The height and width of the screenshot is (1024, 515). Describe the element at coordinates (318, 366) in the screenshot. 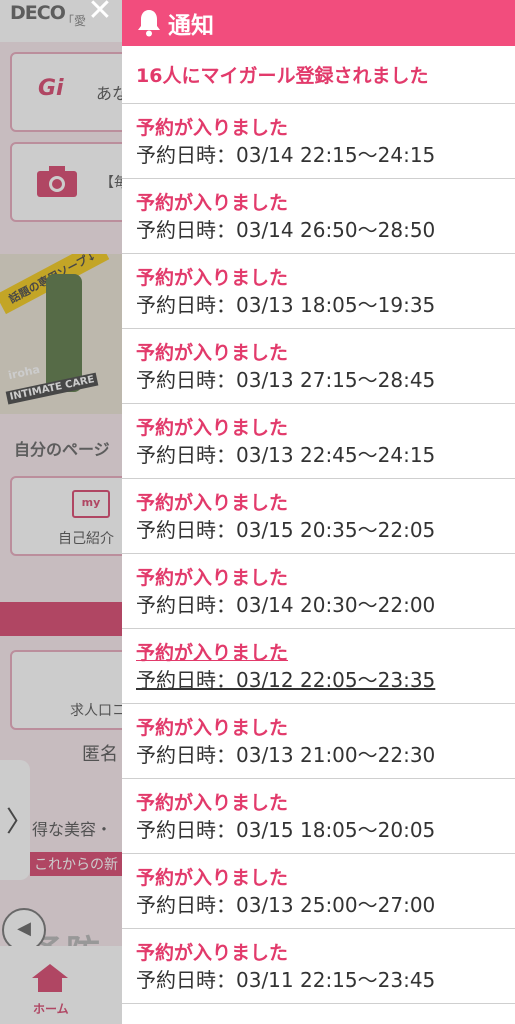

I see `notification-item: 予約が入りました予約日時：03/13 27:15〜28:45` at that location.